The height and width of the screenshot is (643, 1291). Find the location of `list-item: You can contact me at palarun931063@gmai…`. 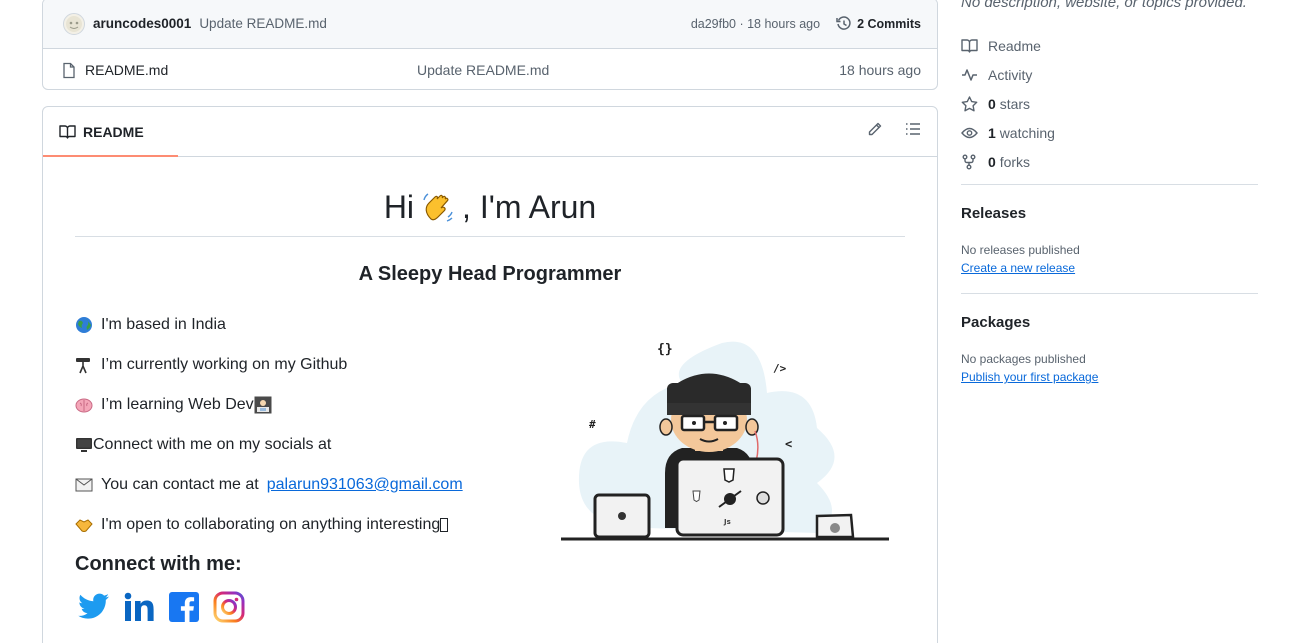

list-item: You can contact me at palarun931063@gmai… is located at coordinates (269, 485).